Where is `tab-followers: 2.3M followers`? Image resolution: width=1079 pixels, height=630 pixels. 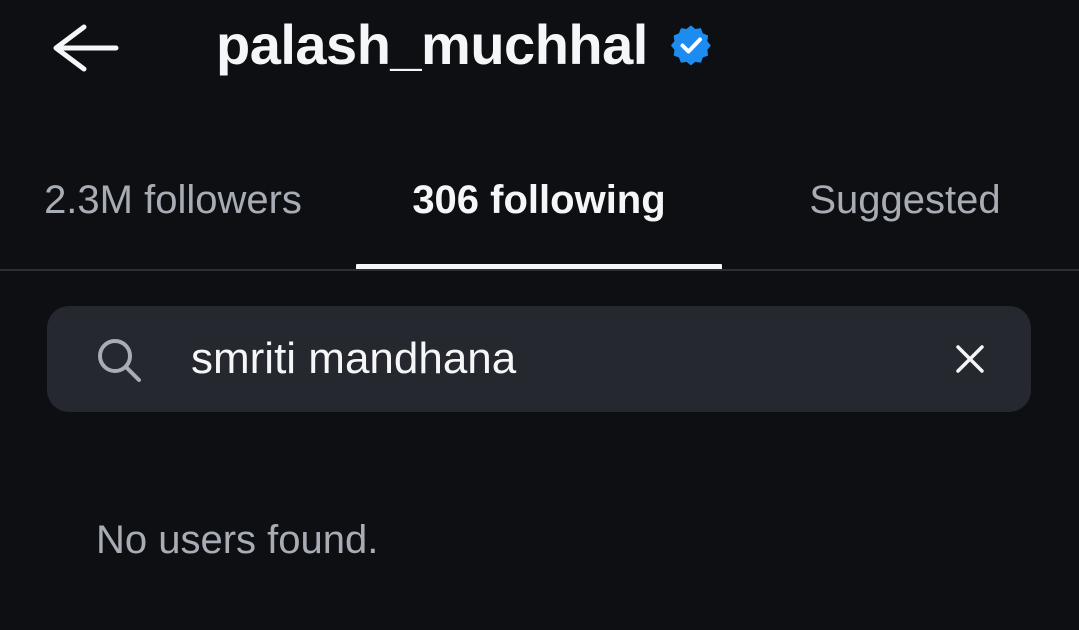
tab-followers: 2.3M followers is located at coordinates (173, 210).